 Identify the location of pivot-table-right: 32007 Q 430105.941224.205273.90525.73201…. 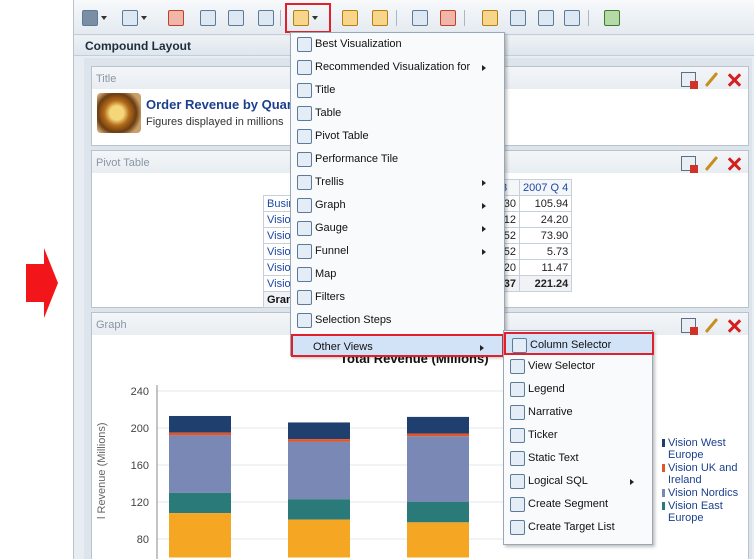
(535, 235).